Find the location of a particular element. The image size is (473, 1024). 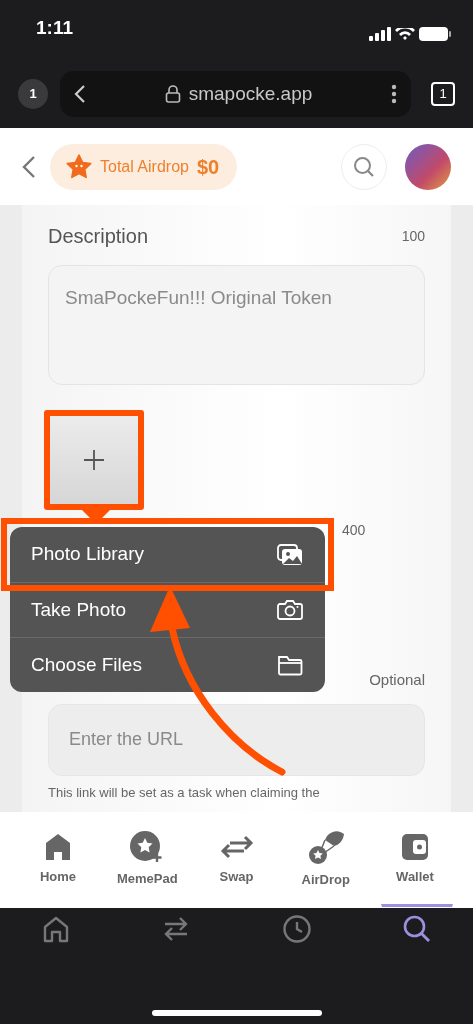

more-icon is located at coordinates (394, 94).